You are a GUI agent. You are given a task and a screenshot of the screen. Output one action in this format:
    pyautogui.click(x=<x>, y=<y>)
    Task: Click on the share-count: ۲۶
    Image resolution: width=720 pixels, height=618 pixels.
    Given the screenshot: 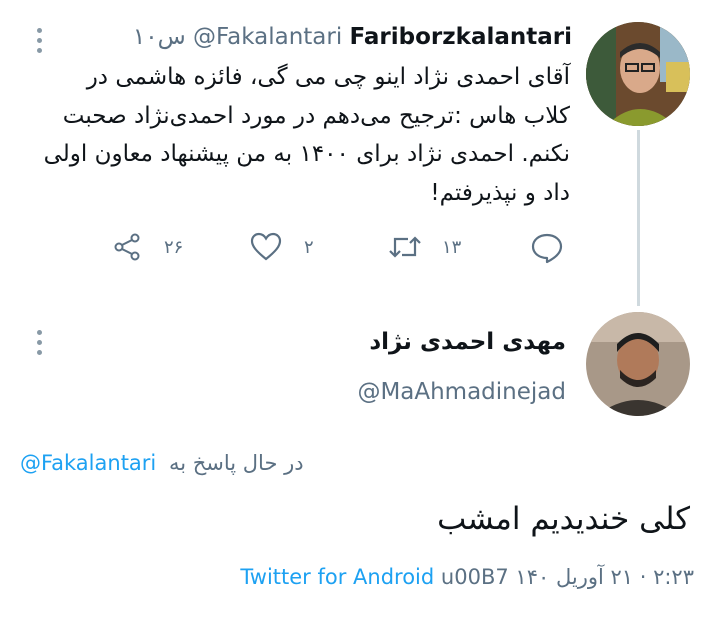 What is the action you would take?
    pyautogui.click(x=174, y=247)
    